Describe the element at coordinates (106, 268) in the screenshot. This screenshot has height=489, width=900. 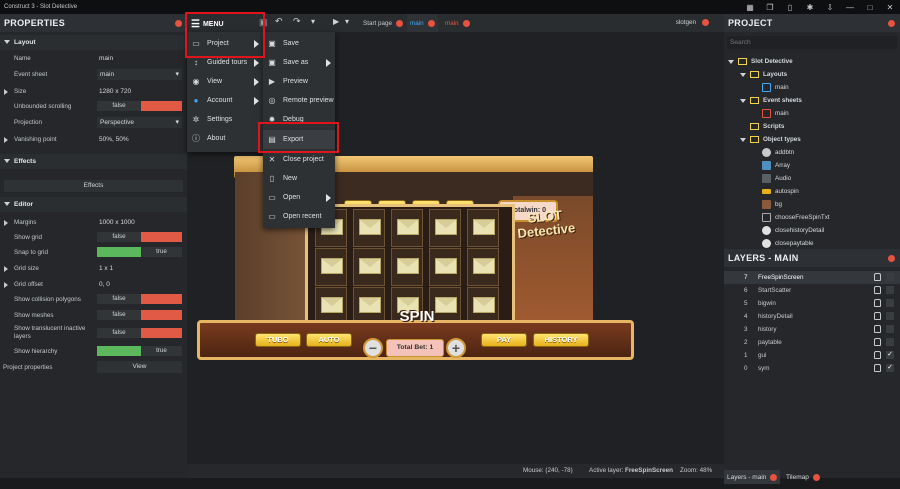
I see `prop-value: 1 x 1` at that location.